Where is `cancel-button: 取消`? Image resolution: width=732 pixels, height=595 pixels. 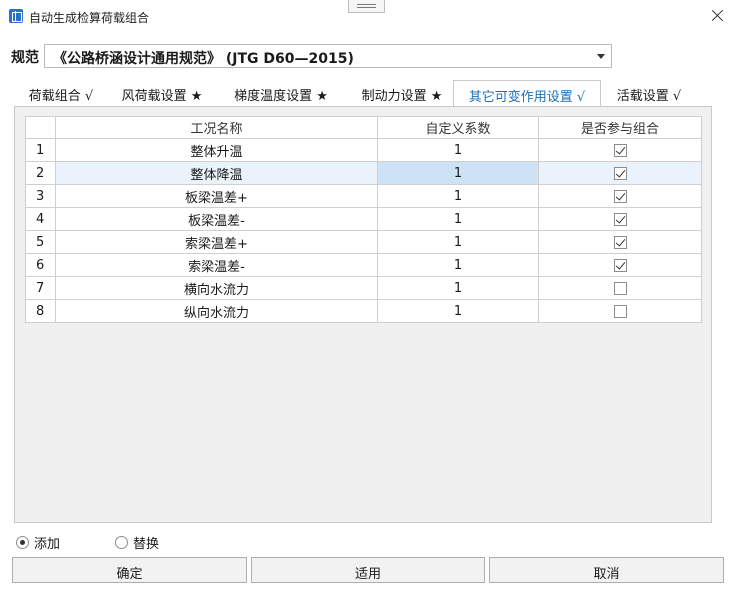
cancel-button: 取消 is located at coordinates (606, 570).